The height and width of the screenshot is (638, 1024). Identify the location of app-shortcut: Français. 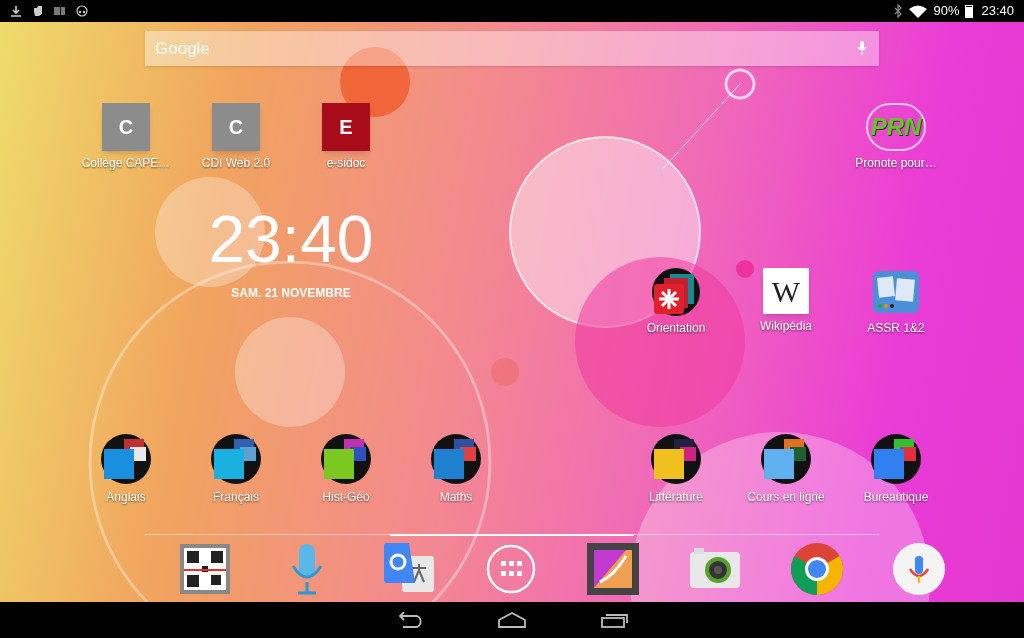
(236, 468).